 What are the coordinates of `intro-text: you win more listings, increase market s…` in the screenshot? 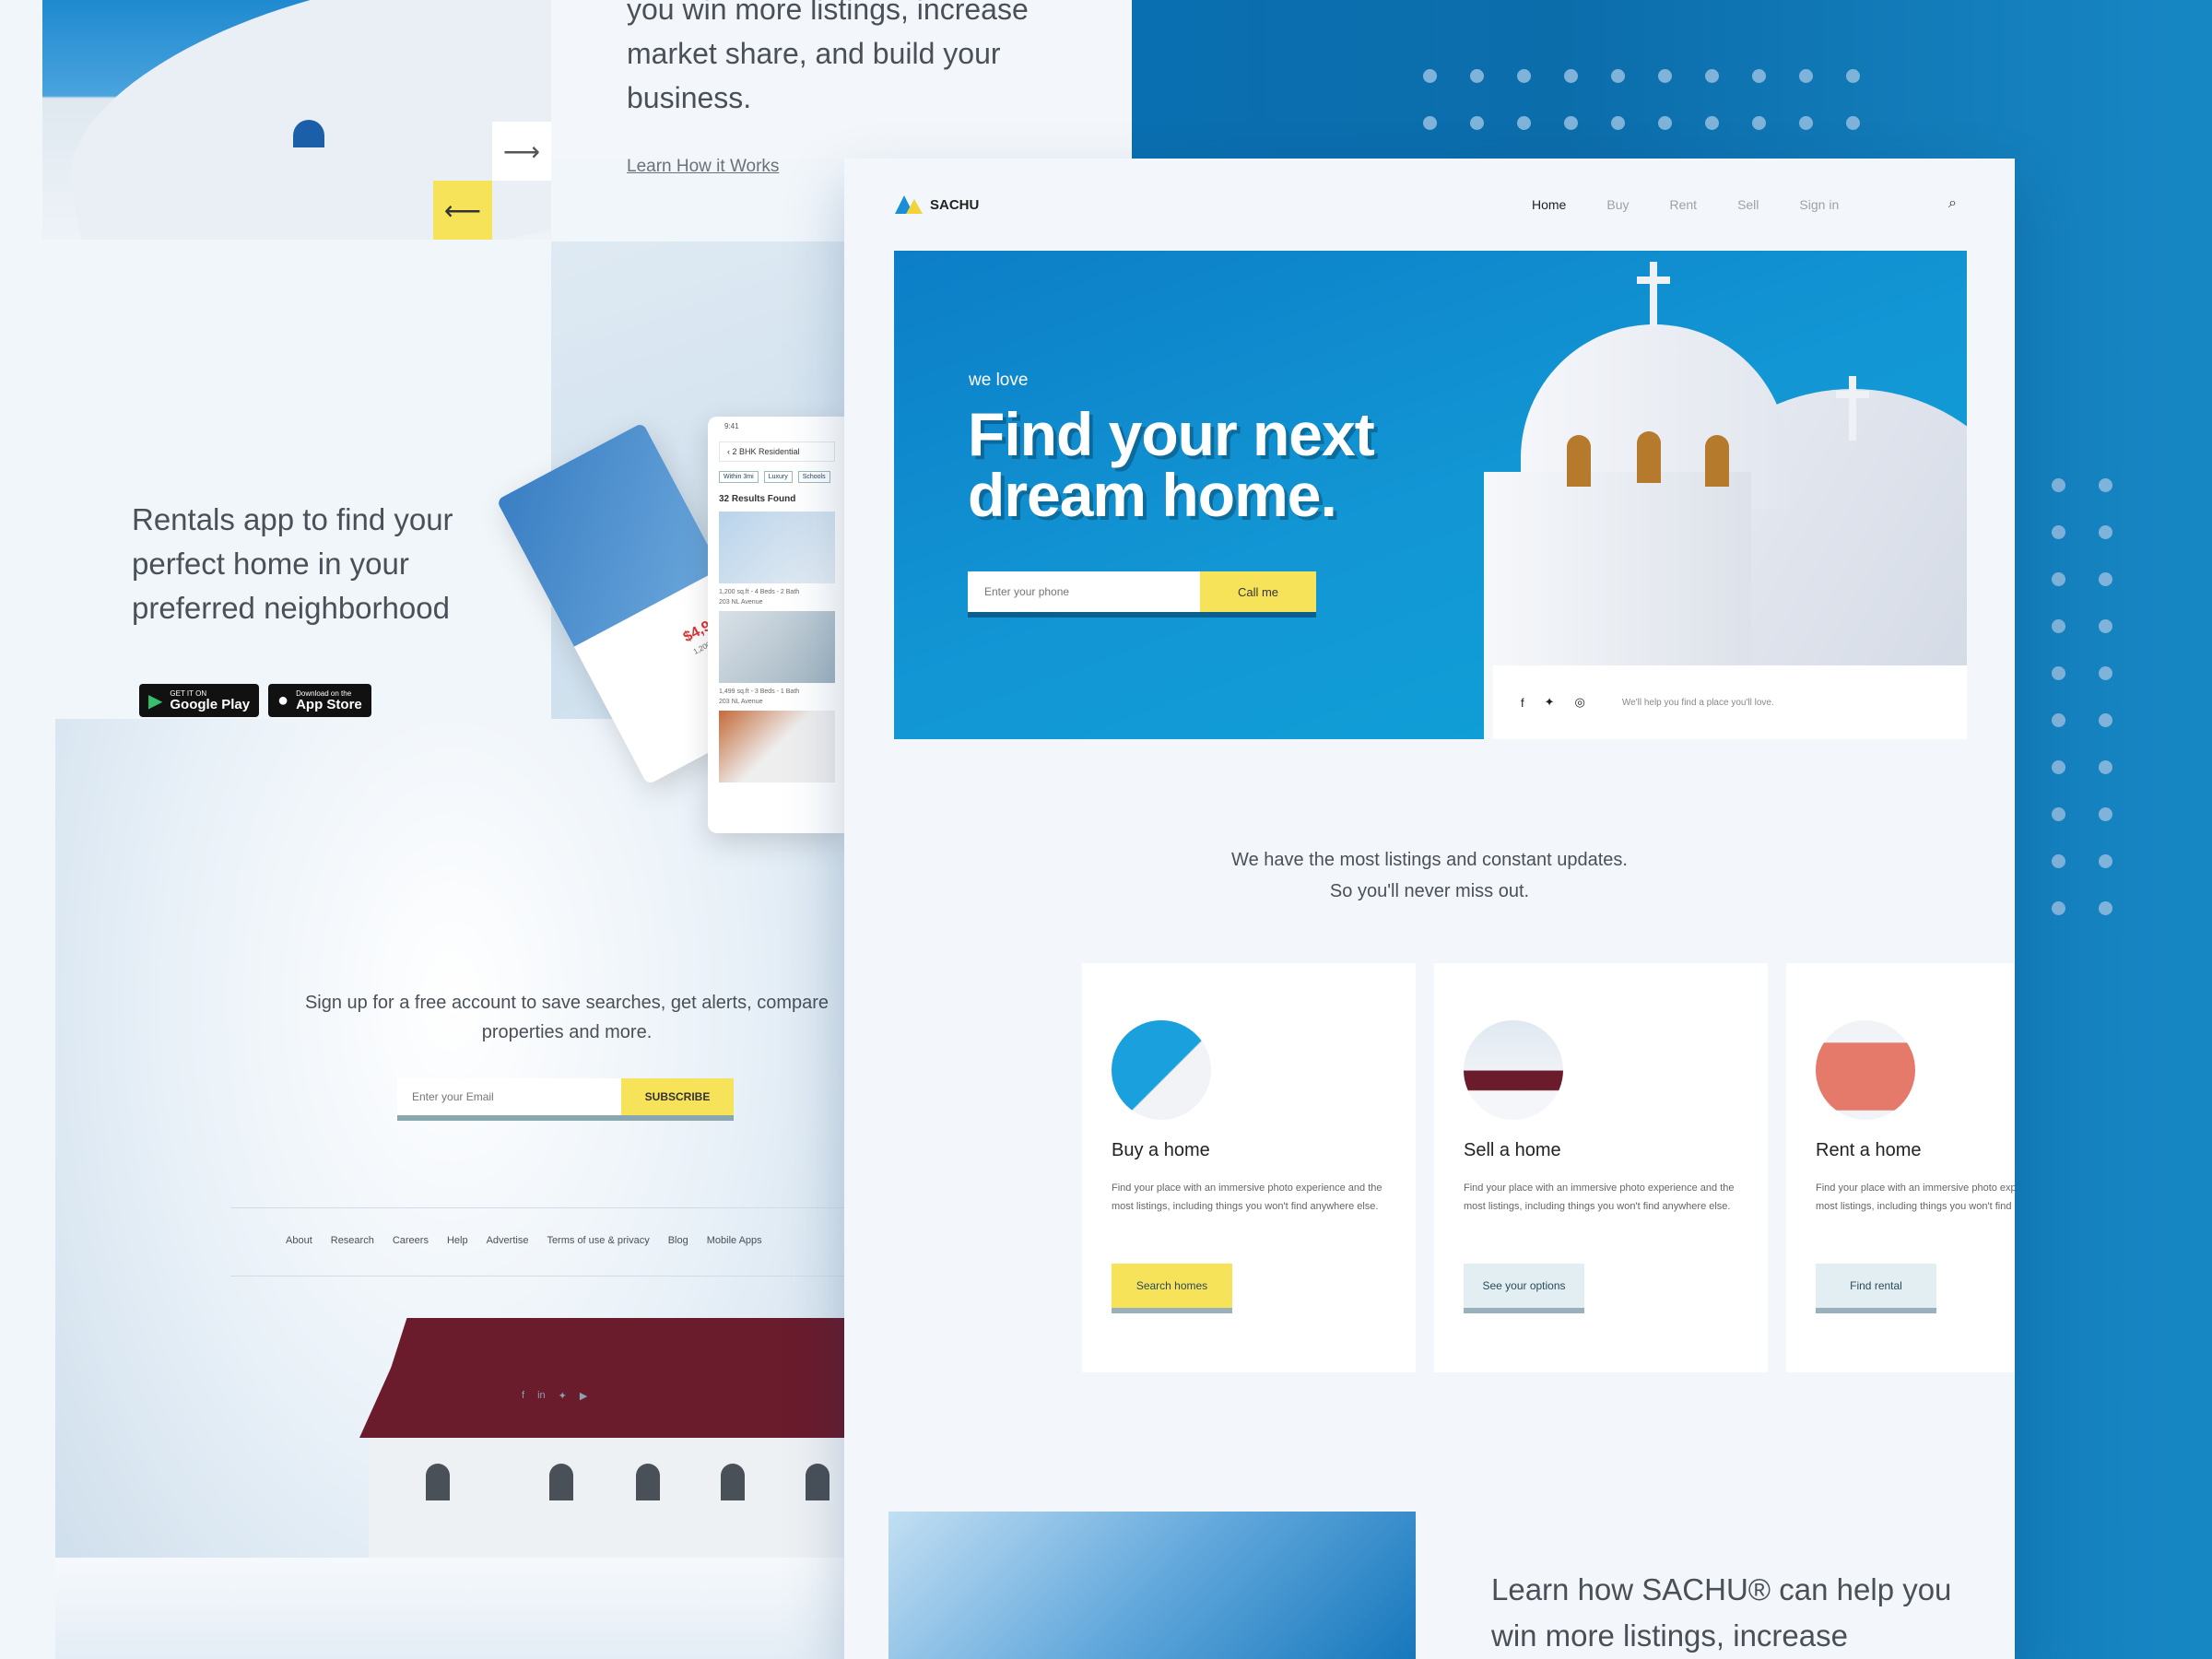 It's located at (828, 57).